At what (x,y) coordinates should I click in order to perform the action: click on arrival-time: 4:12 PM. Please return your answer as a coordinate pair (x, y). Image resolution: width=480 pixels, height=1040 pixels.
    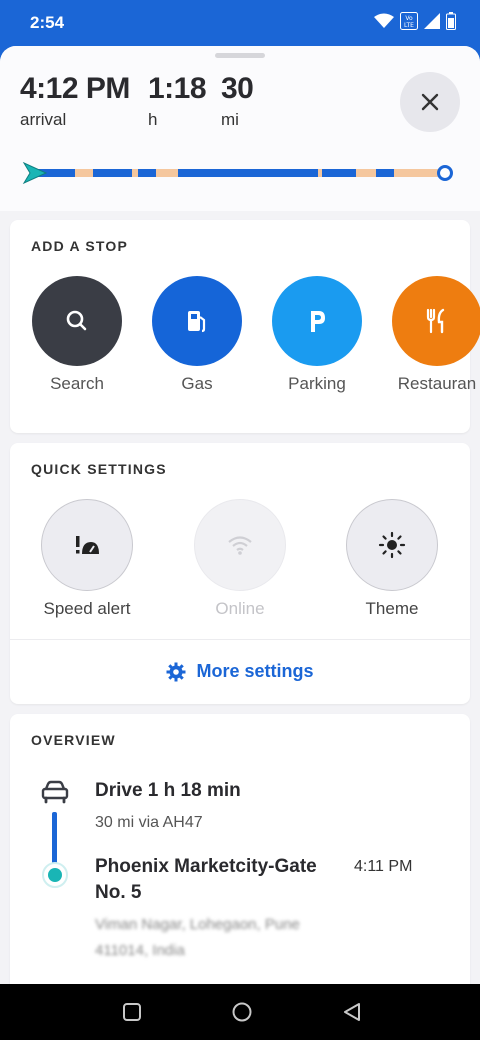
    Looking at the image, I should click on (75, 88).